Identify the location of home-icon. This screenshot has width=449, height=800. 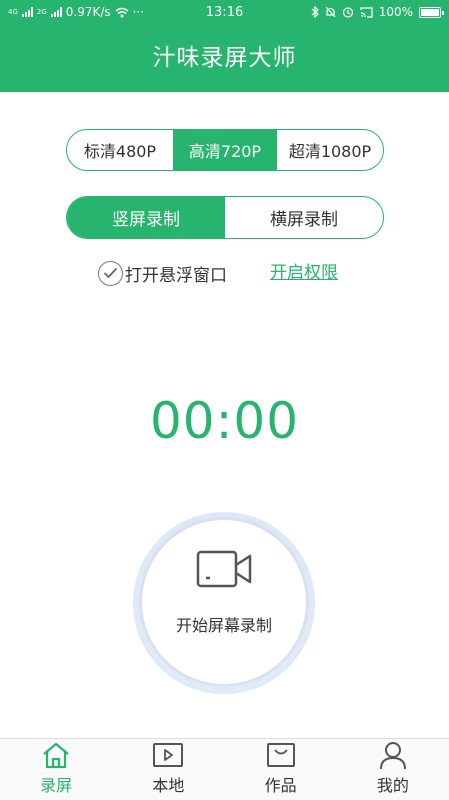
(56, 755).